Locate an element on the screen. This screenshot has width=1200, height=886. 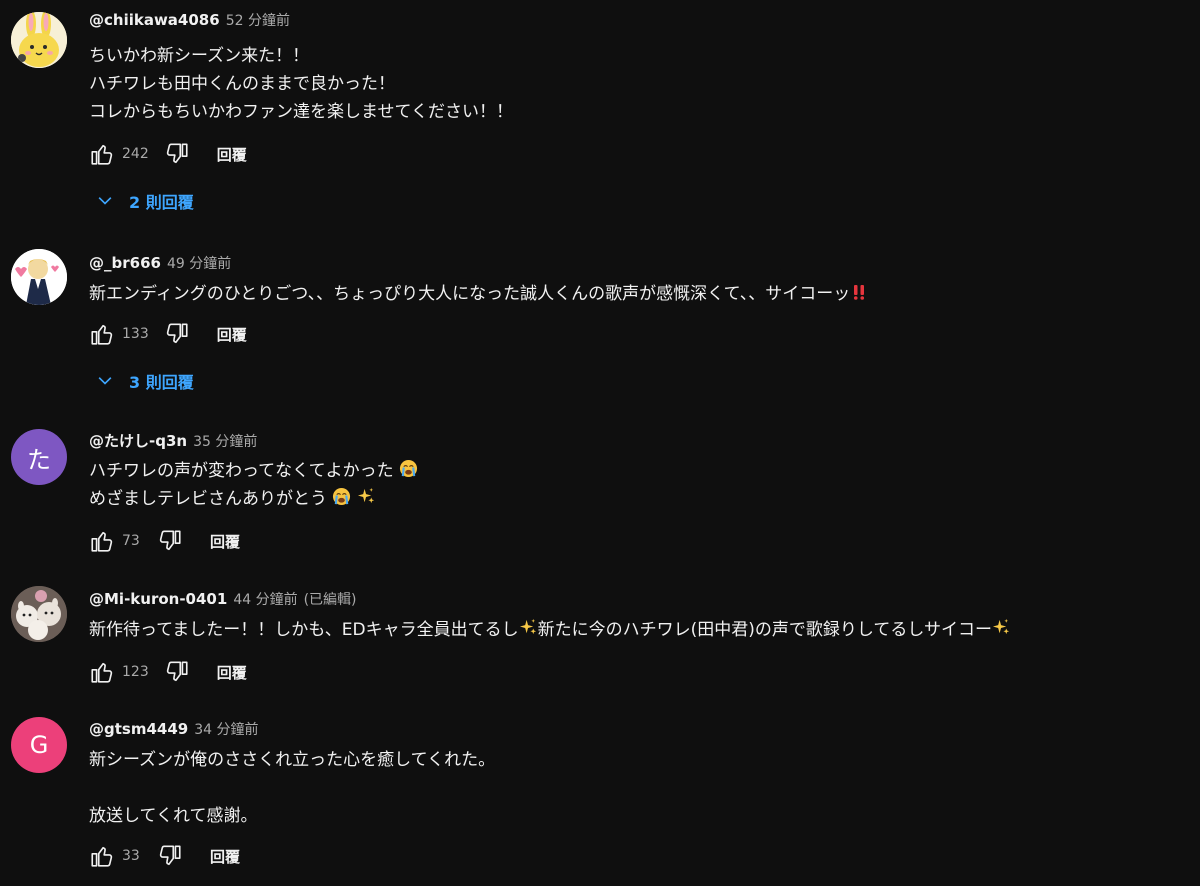
comment-actions: 123 回覆 is located at coordinates (167, 672).